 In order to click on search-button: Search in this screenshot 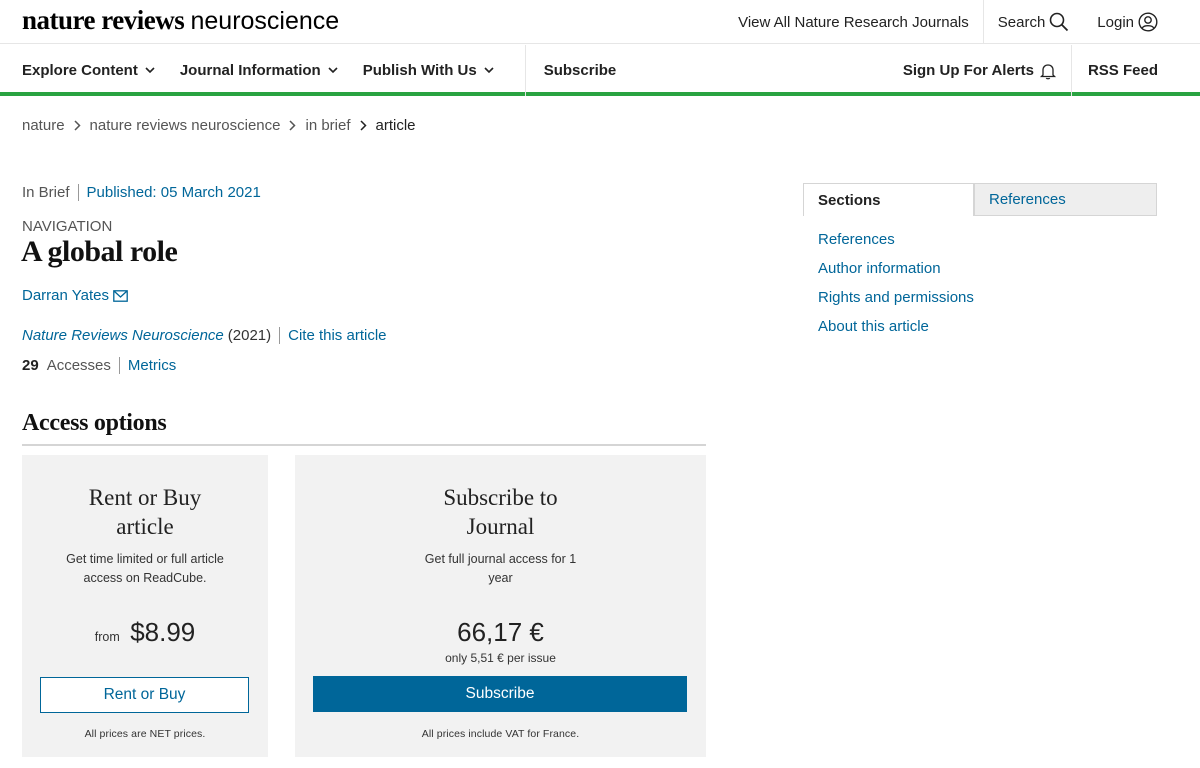, I will do `click(1033, 22)`.